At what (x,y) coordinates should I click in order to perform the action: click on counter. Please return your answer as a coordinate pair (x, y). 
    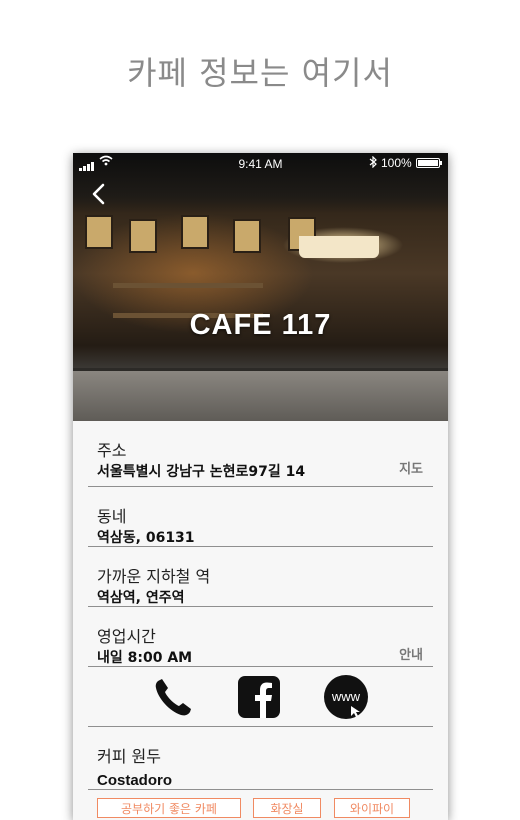
    Looking at the image, I should click on (260, 396).